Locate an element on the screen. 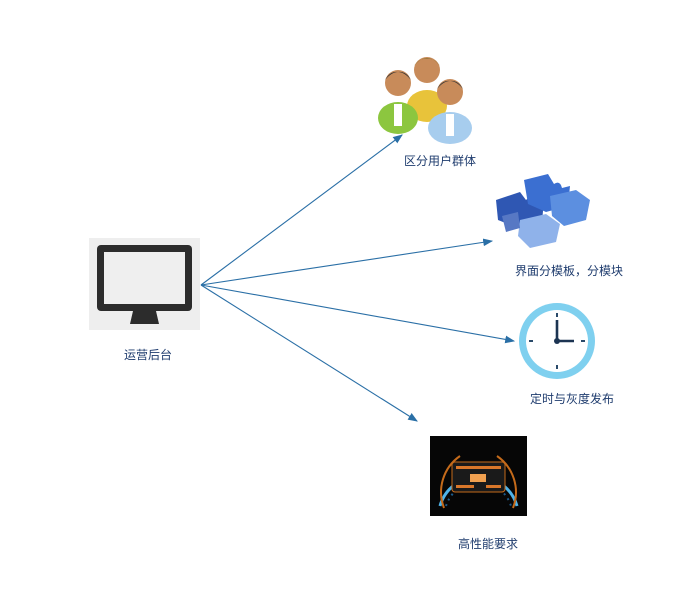 Image resolution: width=683 pixels, height=594 pixels. arrow-to-user-groups is located at coordinates (301, 210).